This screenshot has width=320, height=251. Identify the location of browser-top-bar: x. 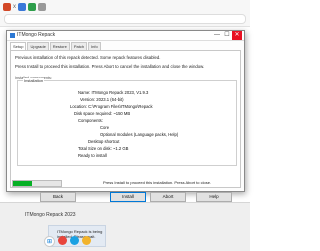
(125, 13).